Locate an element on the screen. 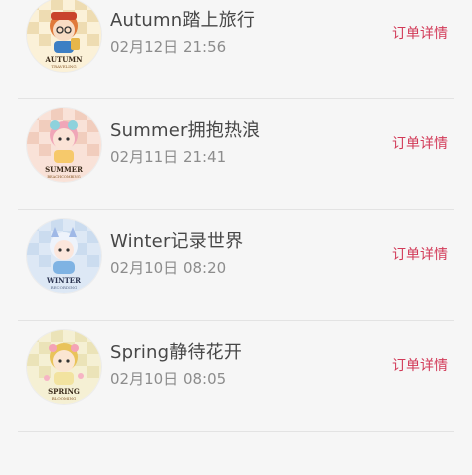 This screenshot has height=475, width=472. product-thumbnail-winter: WINTER RECORDING is located at coordinates (64, 256).